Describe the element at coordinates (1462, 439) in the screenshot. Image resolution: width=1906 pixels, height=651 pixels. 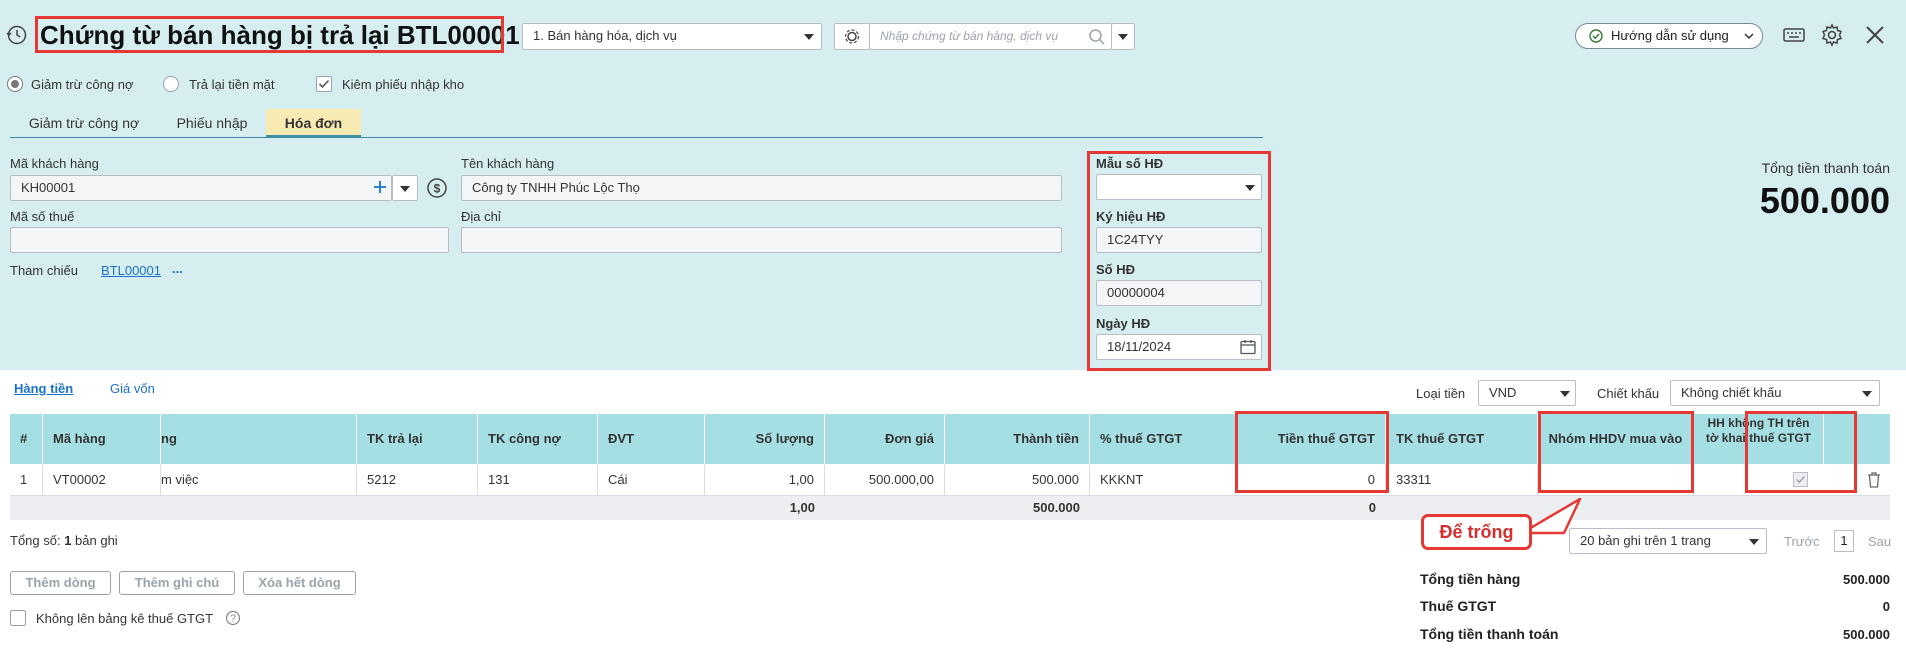
I see `col-header-tk-vat: TK thuế GTGT` at that location.